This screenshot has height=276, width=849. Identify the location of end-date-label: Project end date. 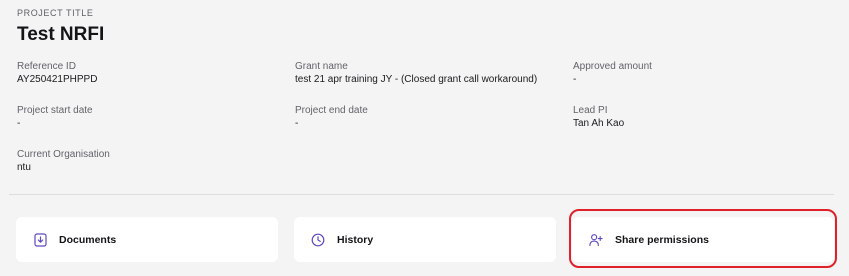
(331, 110).